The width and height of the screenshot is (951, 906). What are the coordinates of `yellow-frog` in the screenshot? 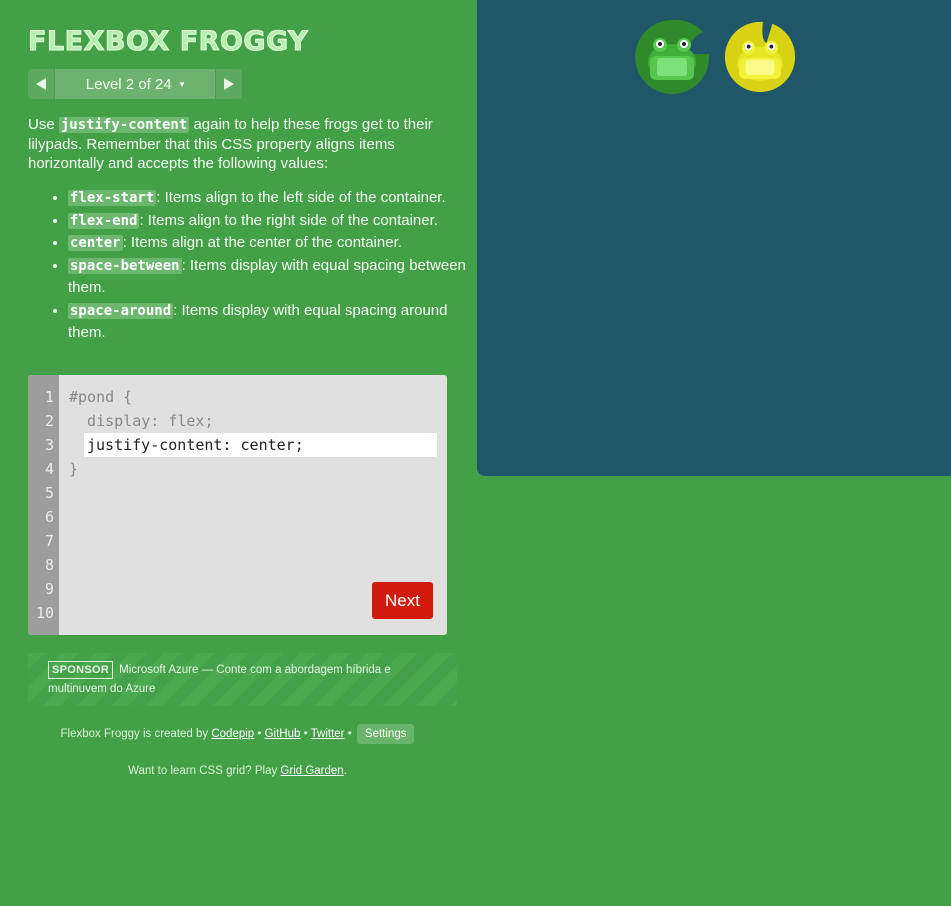 It's located at (760, 60).